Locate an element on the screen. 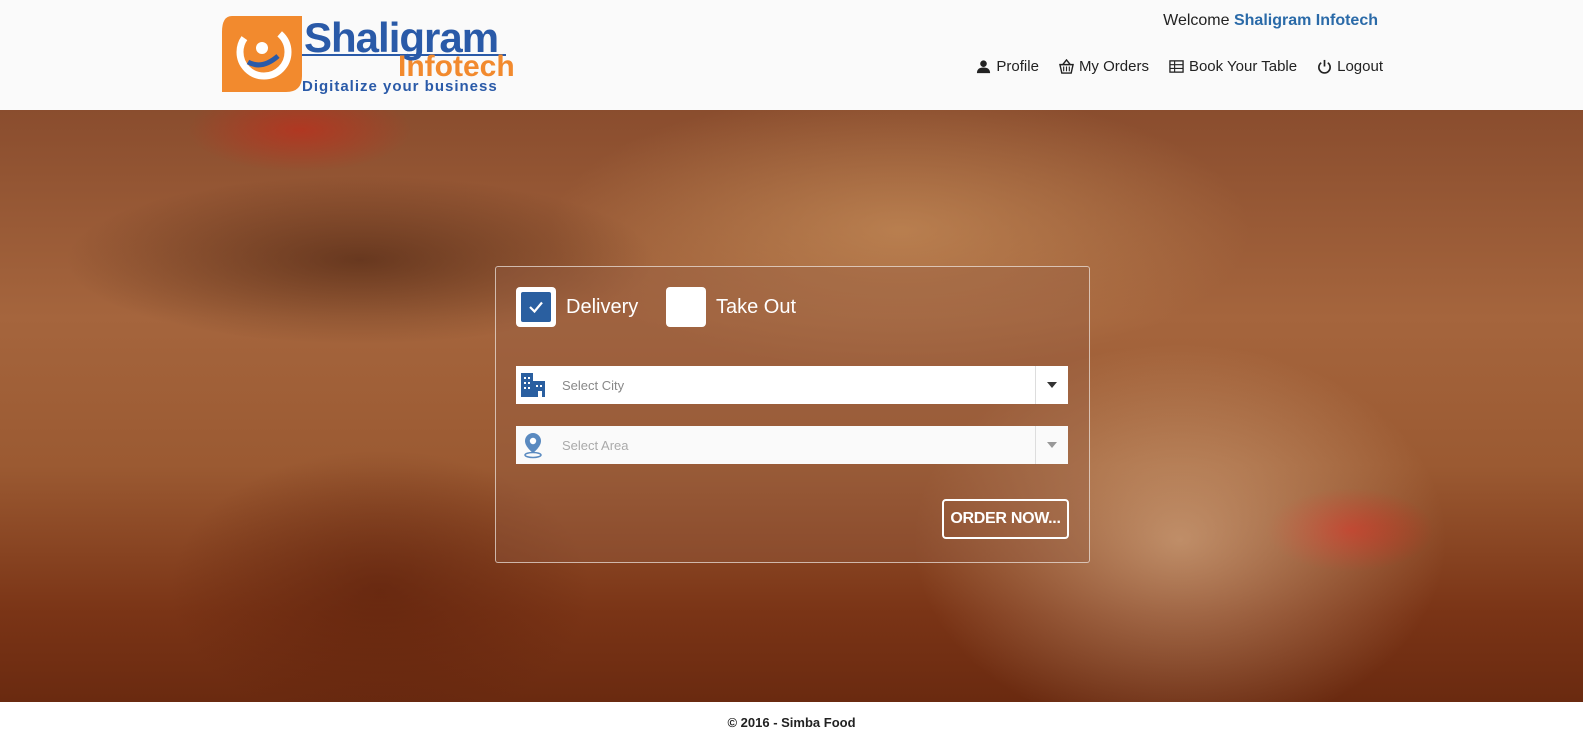  area-dropdown-caret is located at coordinates (1051, 445).